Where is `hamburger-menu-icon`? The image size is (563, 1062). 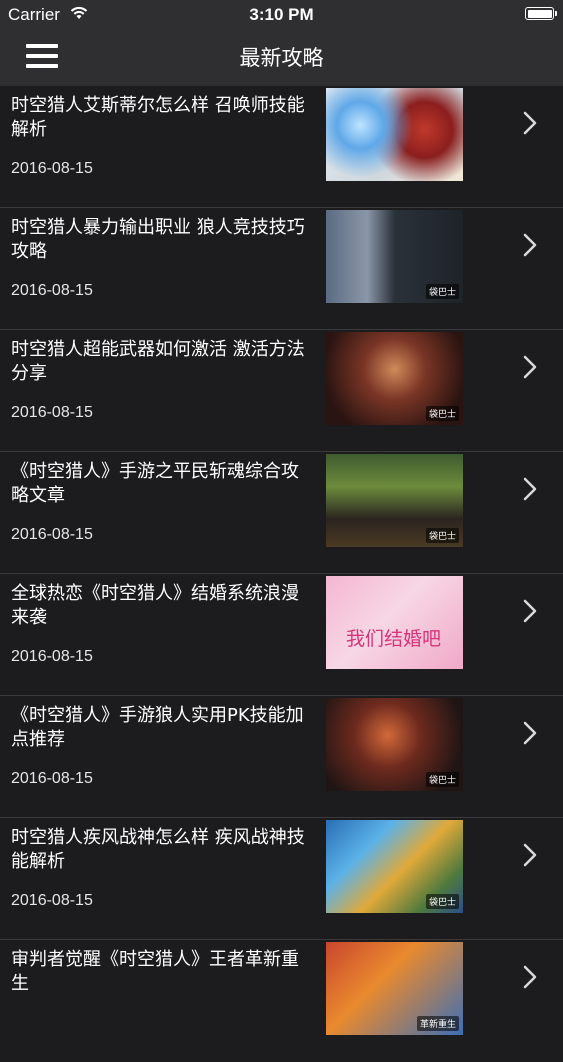 hamburger-menu-icon is located at coordinates (42, 56).